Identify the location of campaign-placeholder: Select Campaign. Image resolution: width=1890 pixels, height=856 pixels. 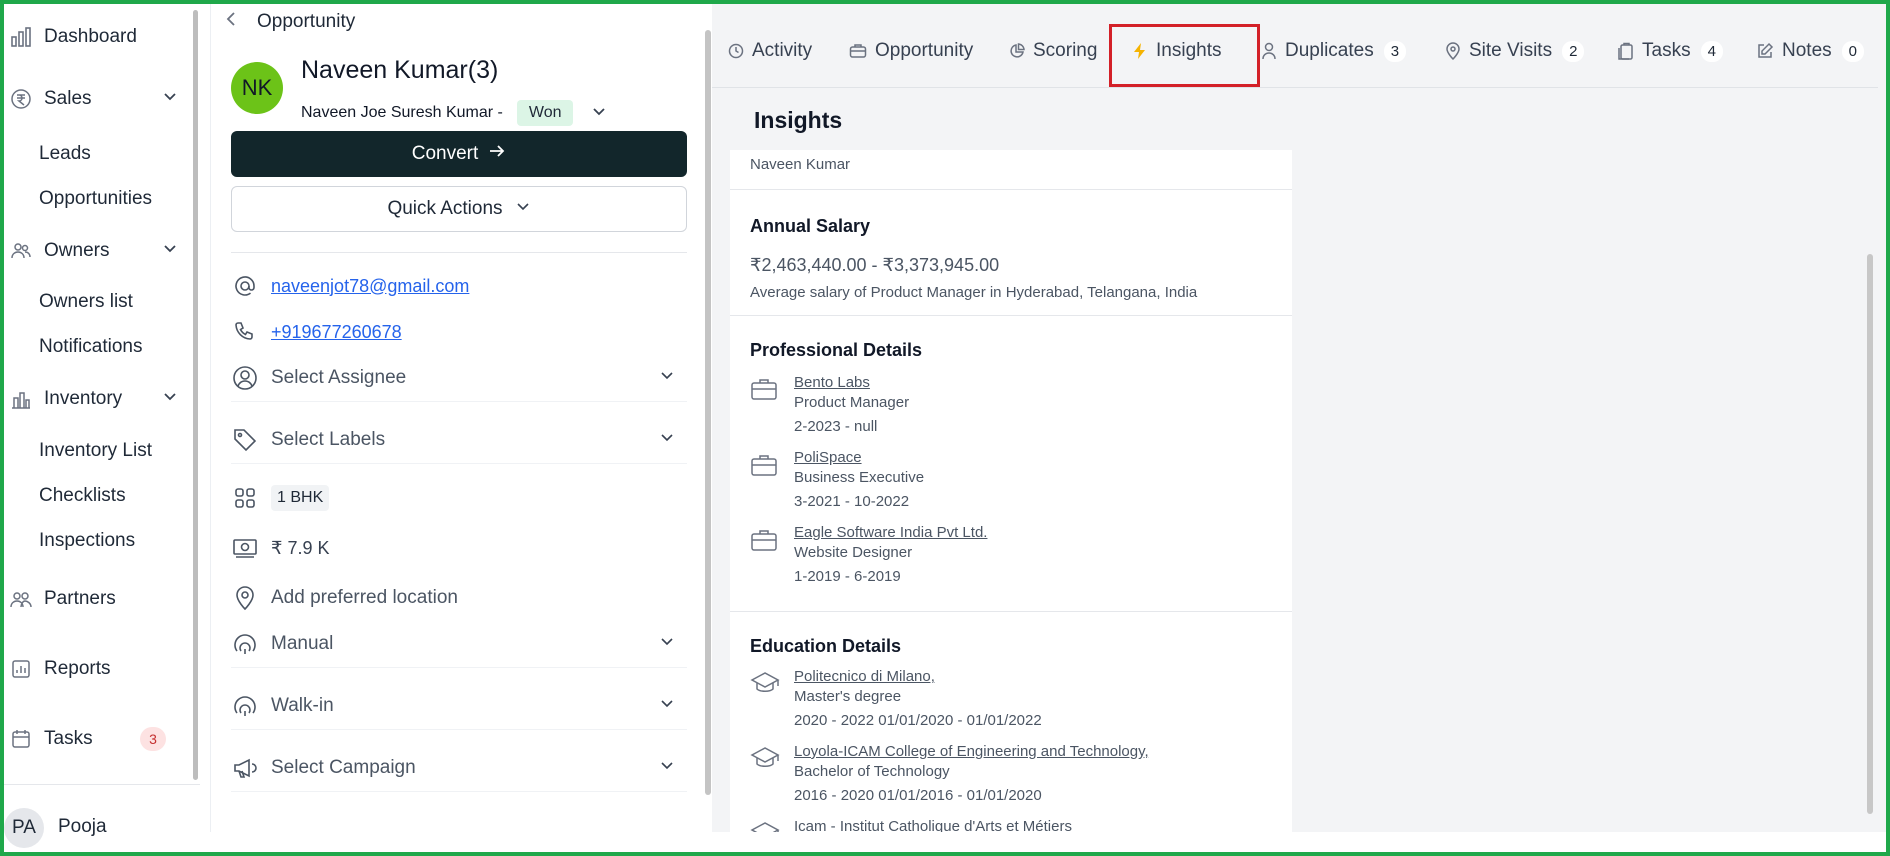
(343, 767).